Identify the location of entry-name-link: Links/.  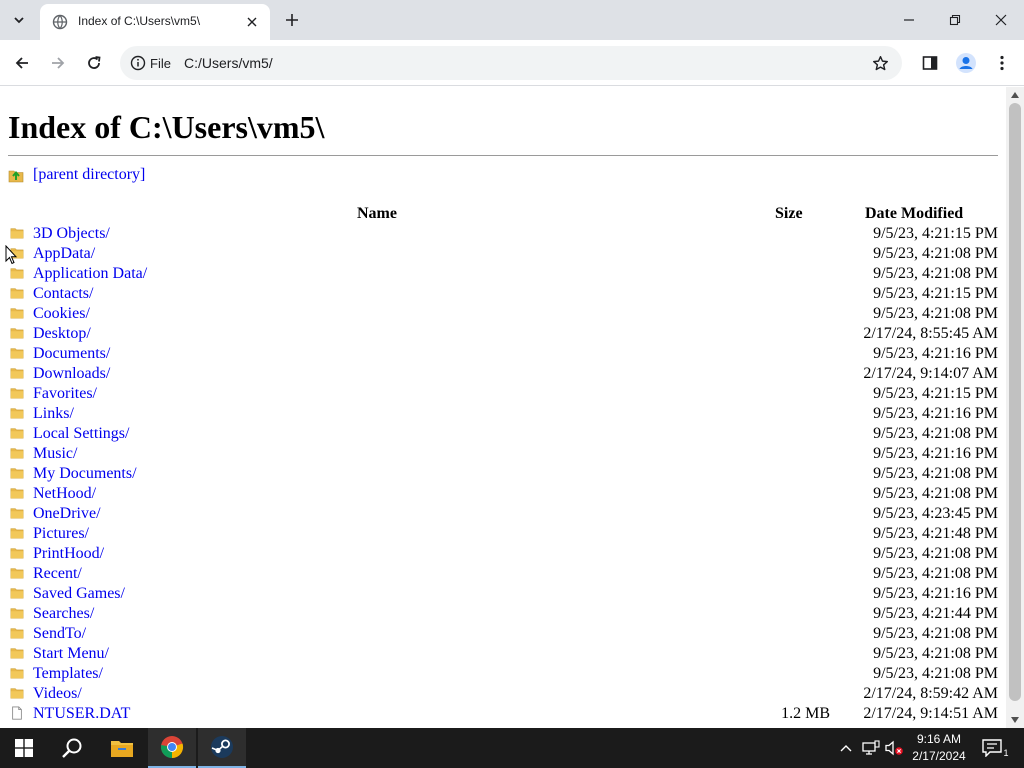
(53, 414).